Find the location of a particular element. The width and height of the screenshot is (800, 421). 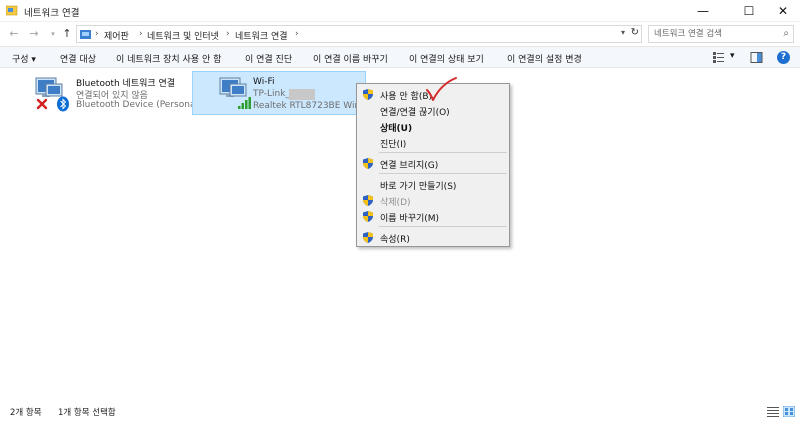

help-icon: ? is located at coordinates (783, 57).